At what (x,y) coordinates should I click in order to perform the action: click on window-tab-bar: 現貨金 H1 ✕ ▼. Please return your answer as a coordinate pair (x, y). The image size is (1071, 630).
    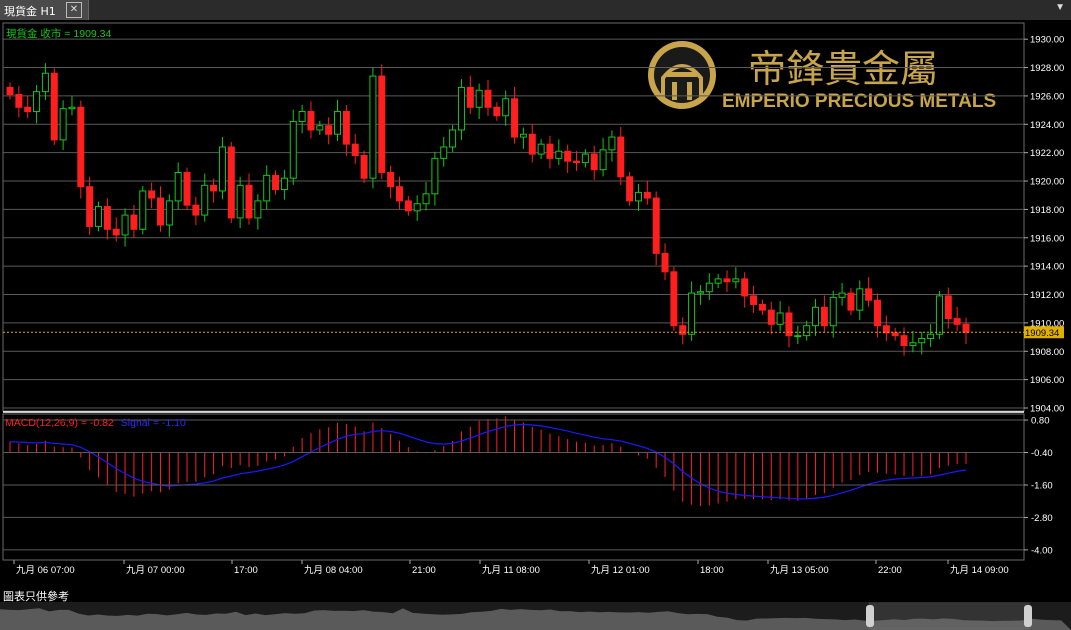
    Looking at the image, I should click on (535, 10).